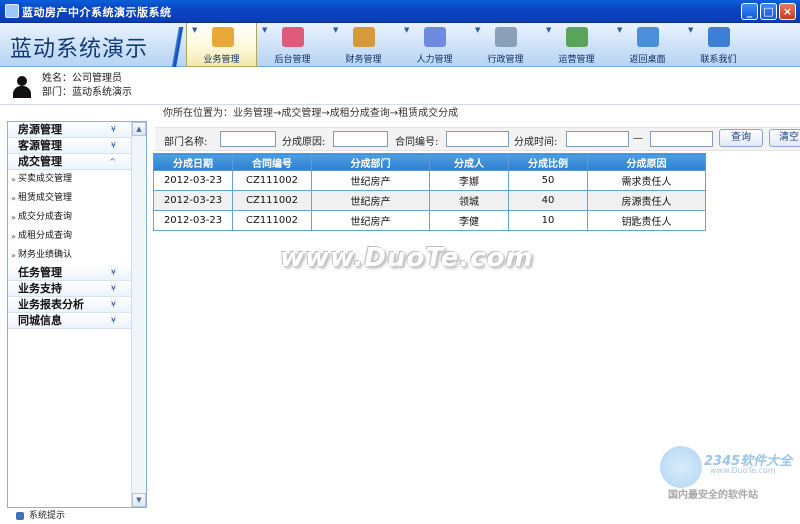 This screenshot has height=524, width=800. Describe the element at coordinates (12, 11) in the screenshot. I see `app-icon` at that location.